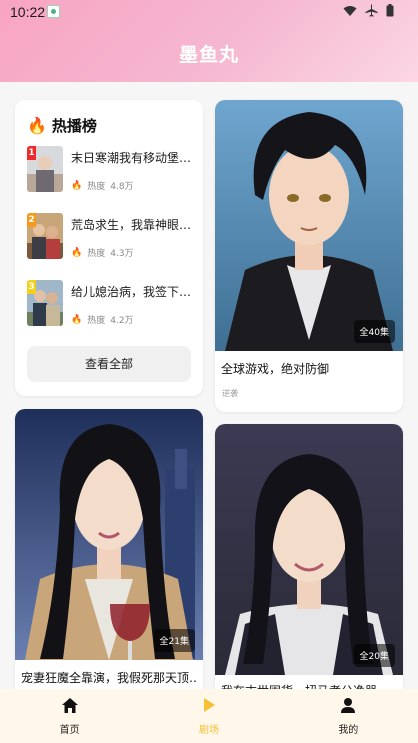  I want to click on tab-label: 剧场, so click(208, 730).